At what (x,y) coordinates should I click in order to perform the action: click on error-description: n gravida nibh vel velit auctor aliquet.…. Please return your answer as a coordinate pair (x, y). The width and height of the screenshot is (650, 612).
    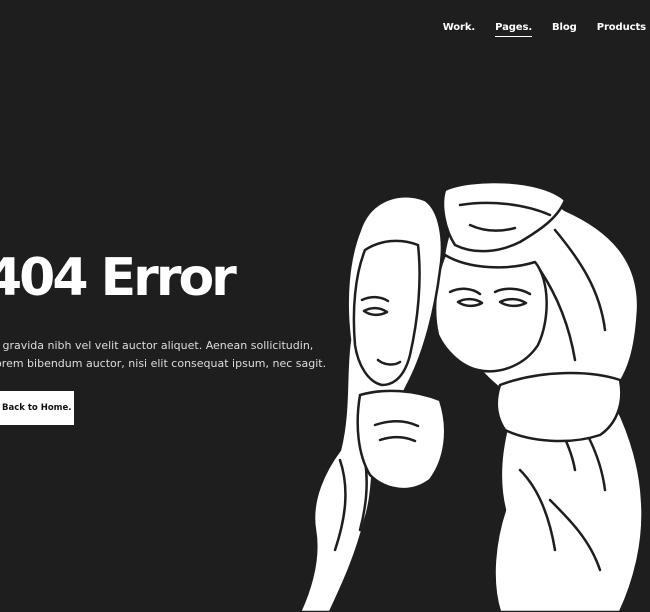
    Looking at the image, I should click on (163, 354).